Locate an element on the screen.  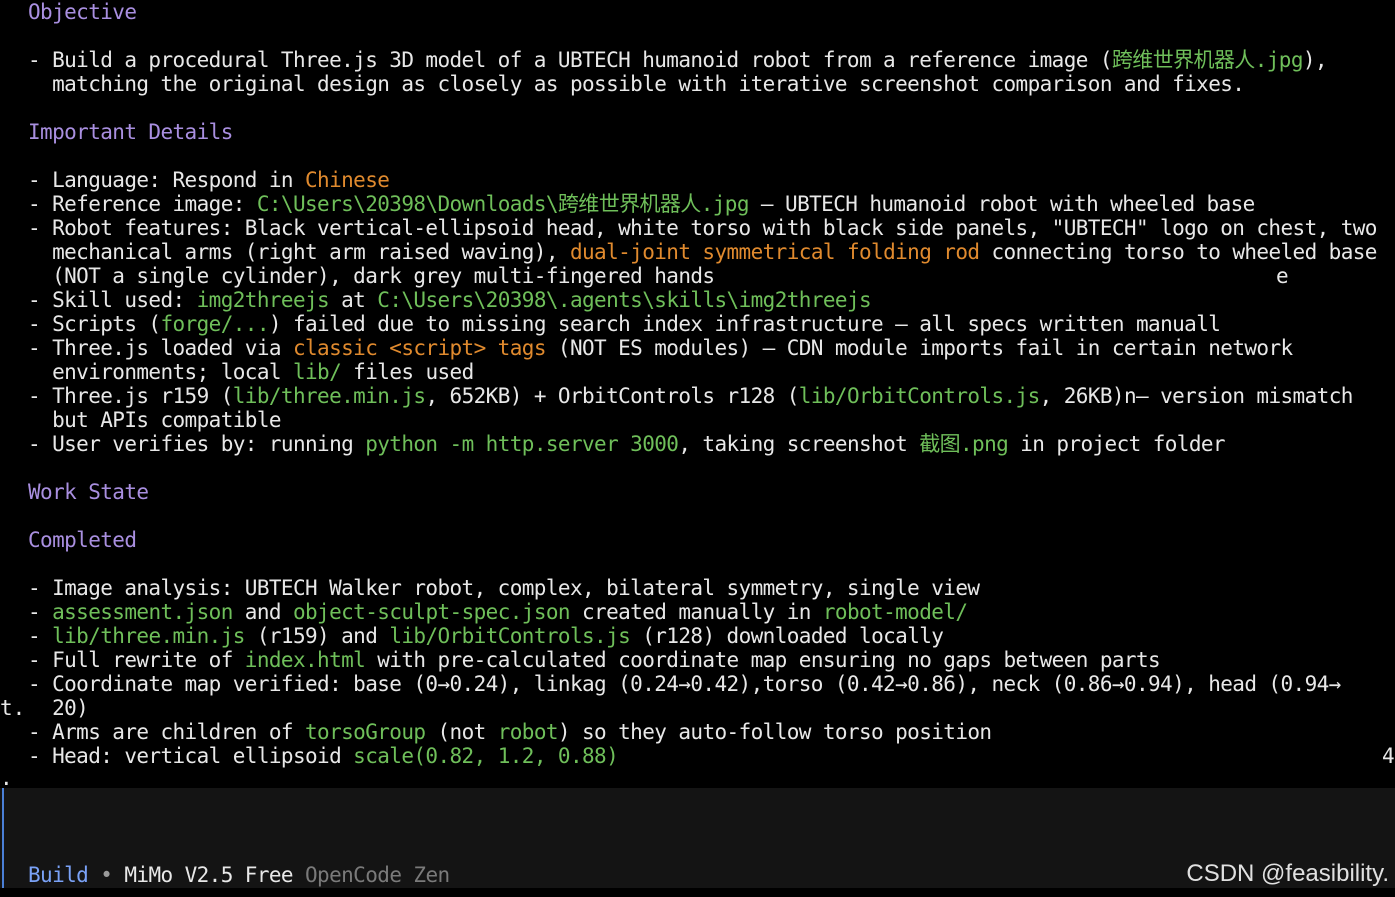
detail-language: - Language: Respond in Chinese is located at coordinates (209, 180).